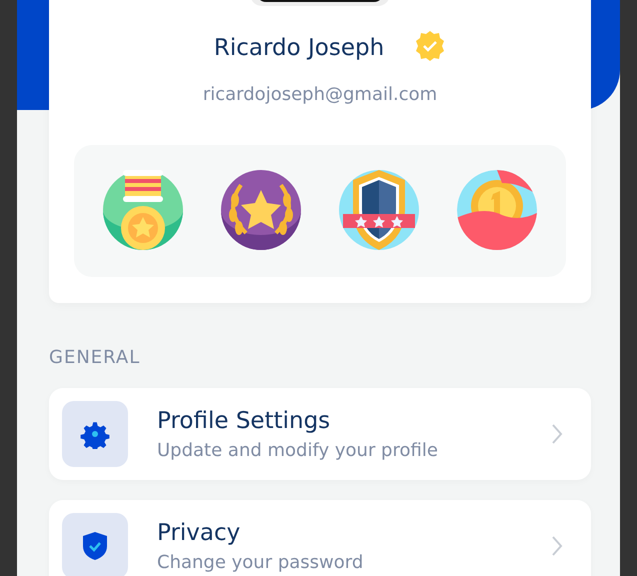 The height and width of the screenshot is (576, 637). What do you see at coordinates (320, 538) in the screenshot?
I see `menu-item: Privacy Change your password` at bounding box center [320, 538].